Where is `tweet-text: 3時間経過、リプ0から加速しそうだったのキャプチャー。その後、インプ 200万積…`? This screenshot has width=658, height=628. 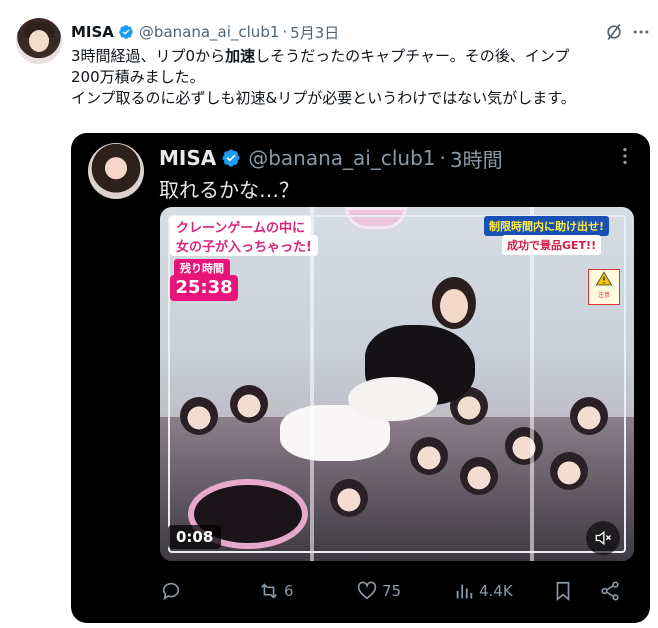 tweet-text: 3時間経過、リプ0から加速しそうだったのキャプチャー。その後、インプ 200万積… is located at coordinates (356, 77).